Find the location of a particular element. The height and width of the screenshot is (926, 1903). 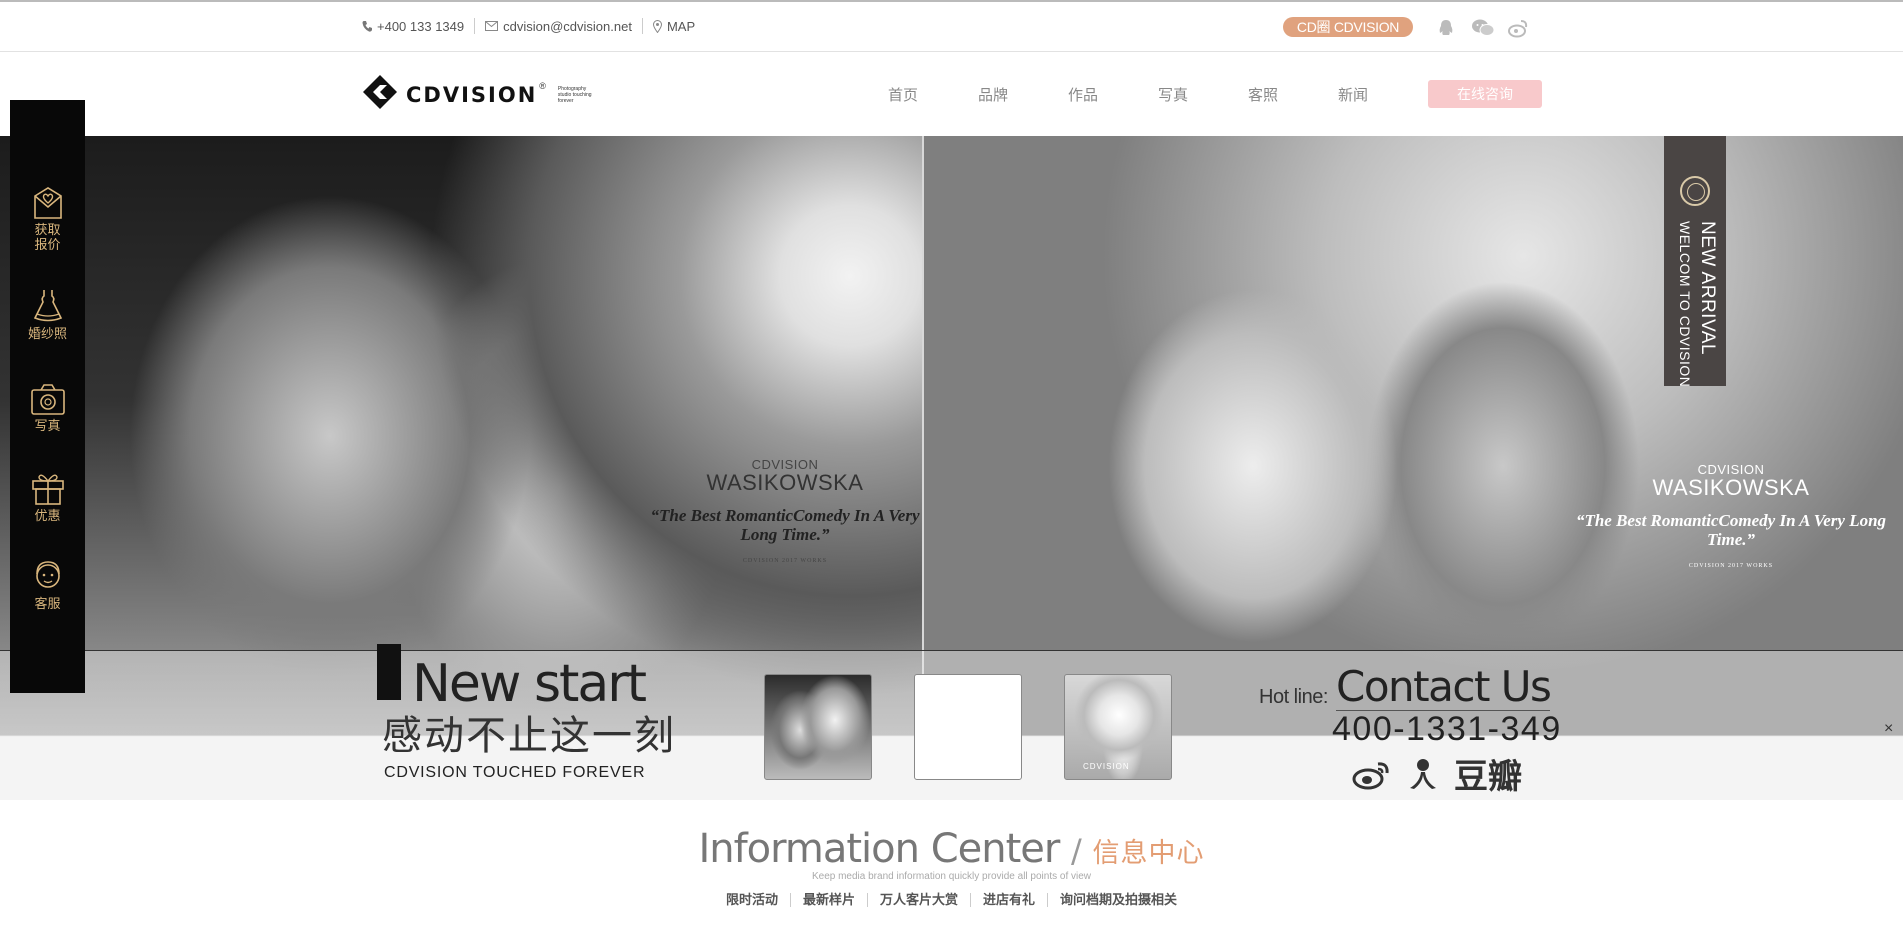

logo-tagline: Photography studio touching forever is located at coordinates (574, 94).